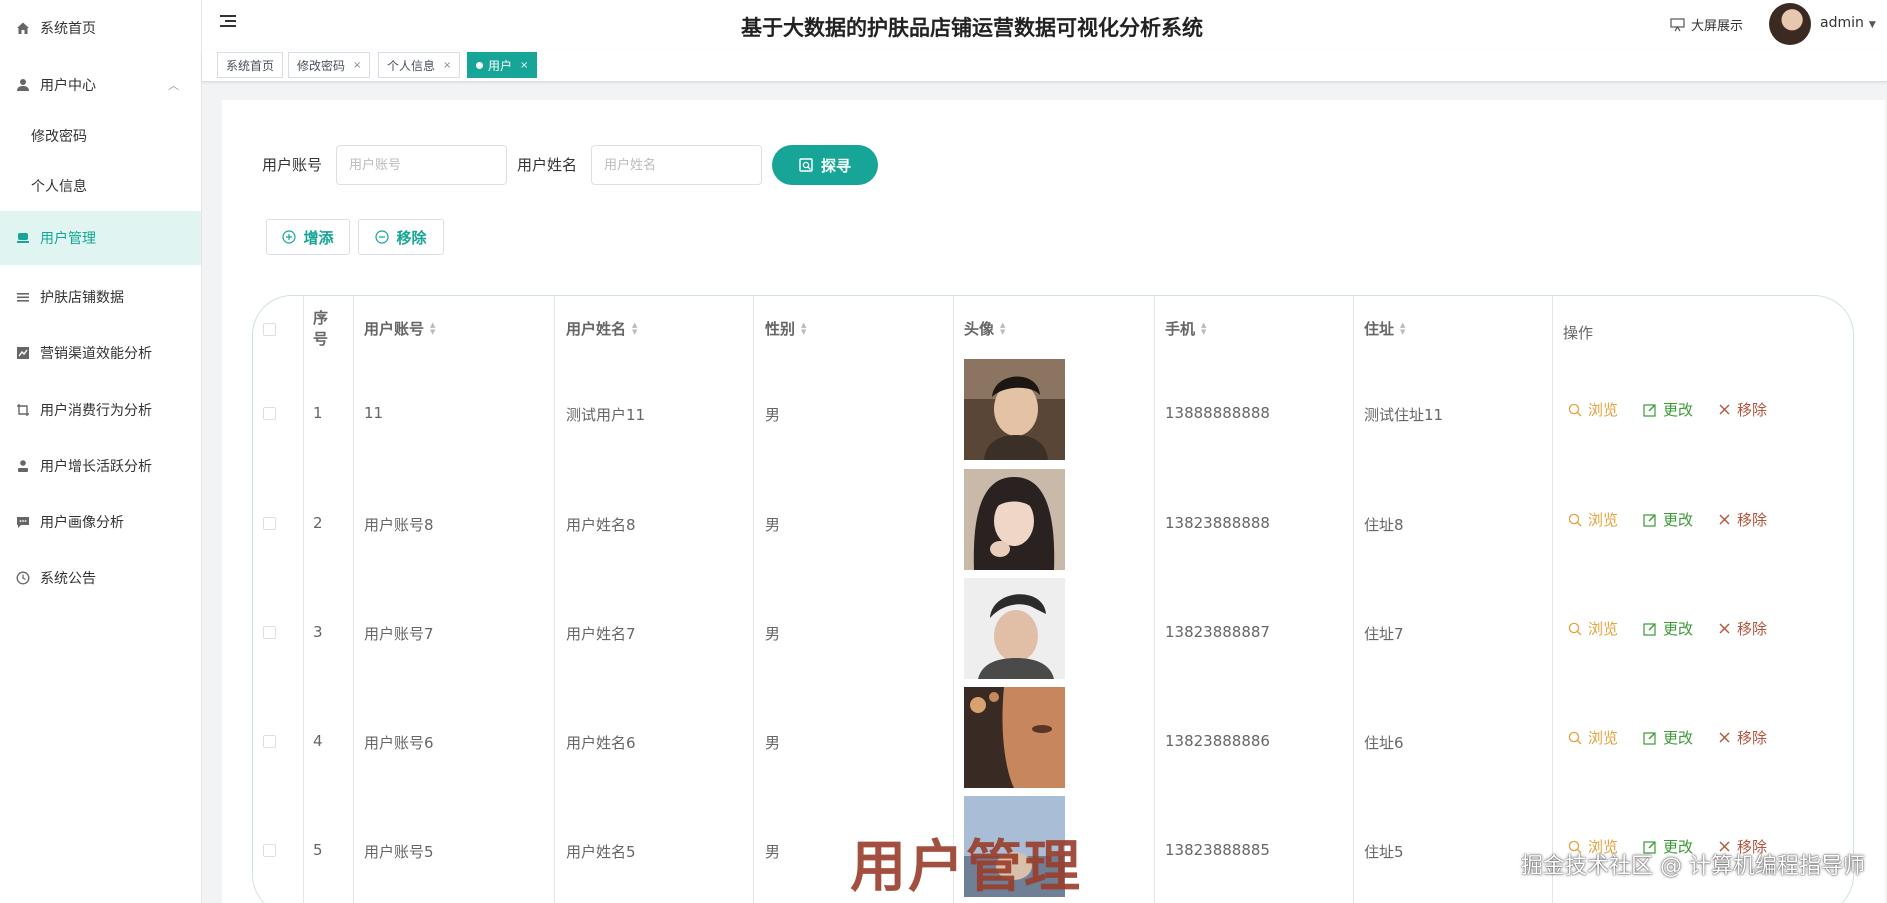 This screenshot has width=1887, height=903. I want to click on home-icon, so click(23, 28).